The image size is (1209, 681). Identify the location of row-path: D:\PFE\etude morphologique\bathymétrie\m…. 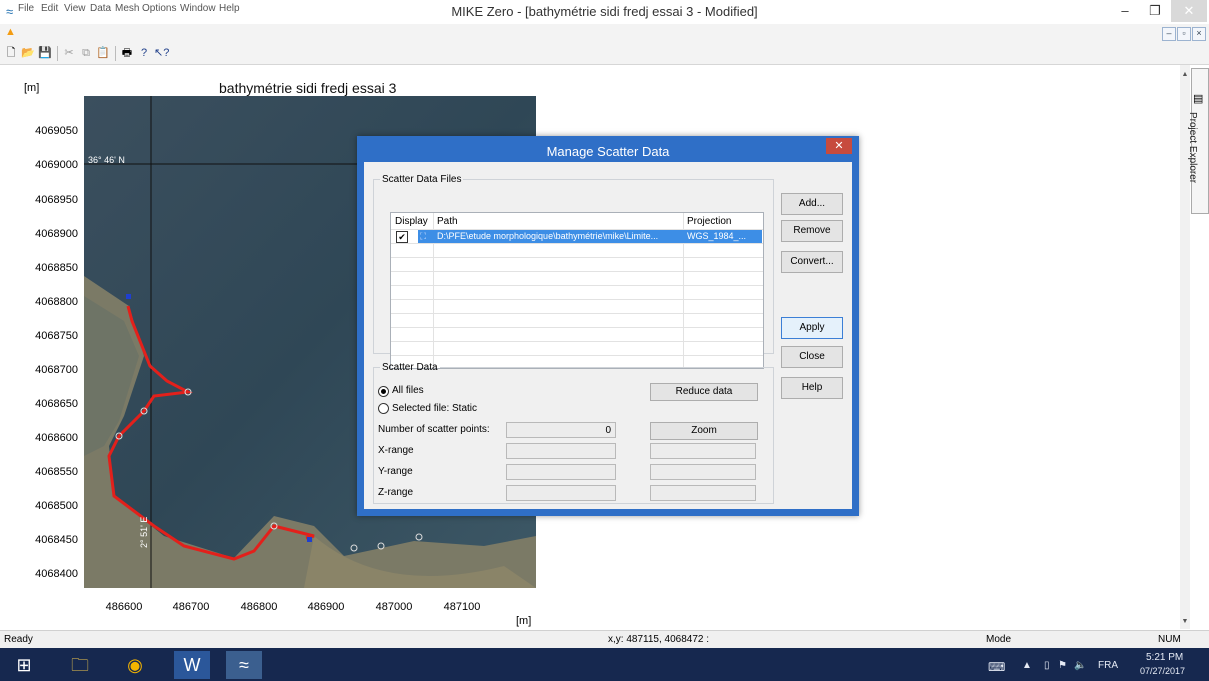
(559, 236).